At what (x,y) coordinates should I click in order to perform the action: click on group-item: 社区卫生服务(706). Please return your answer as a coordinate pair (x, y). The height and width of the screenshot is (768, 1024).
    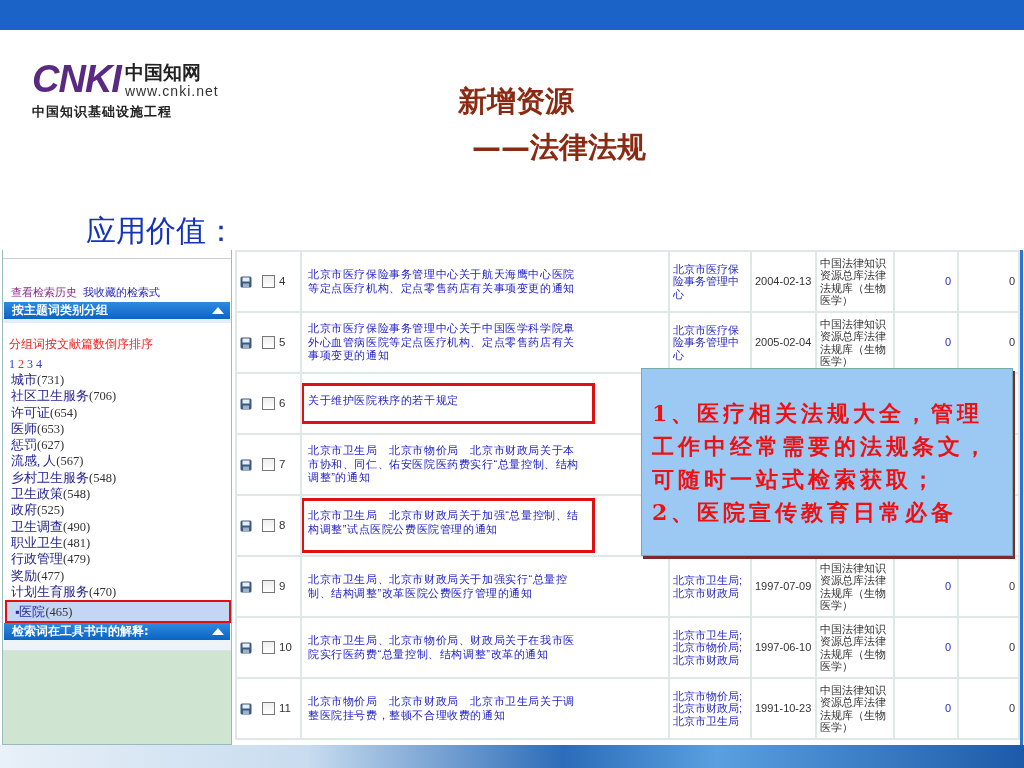
    Looking at the image, I should click on (117, 396).